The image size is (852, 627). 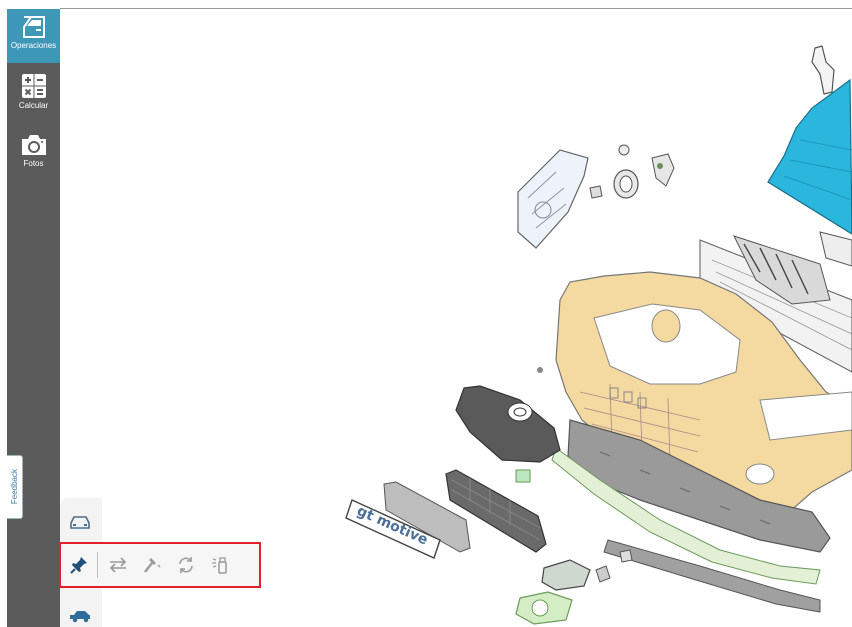 What do you see at coordinates (33, 86) in the screenshot?
I see `calculator-icon` at bounding box center [33, 86].